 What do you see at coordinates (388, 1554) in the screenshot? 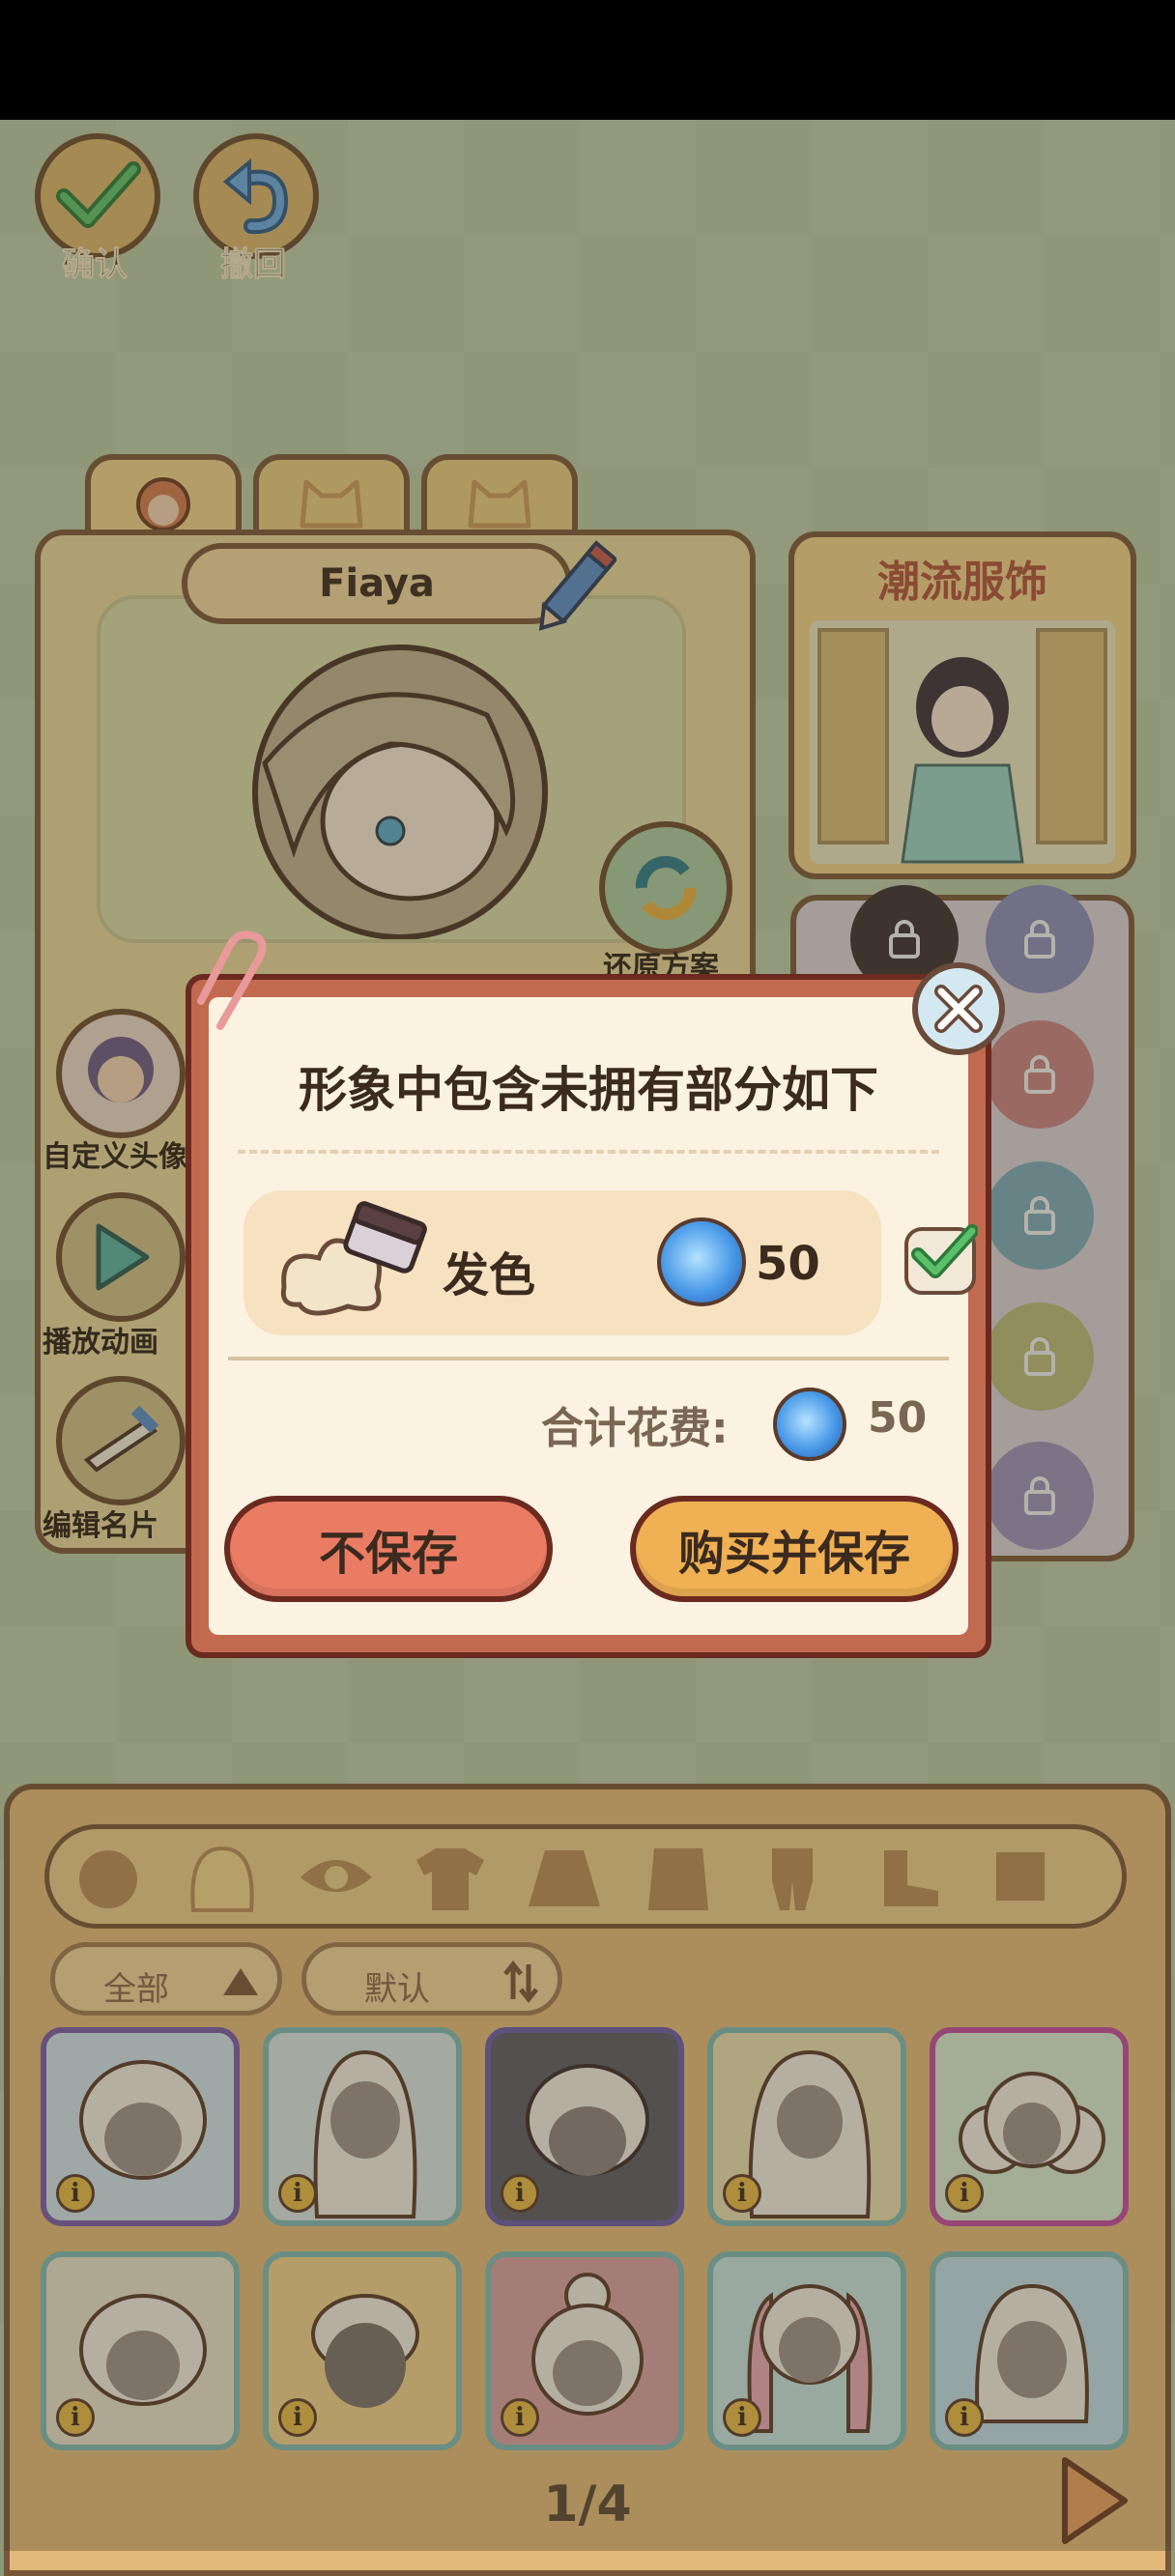
I see `dont-save-label: 不保存` at bounding box center [388, 1554].